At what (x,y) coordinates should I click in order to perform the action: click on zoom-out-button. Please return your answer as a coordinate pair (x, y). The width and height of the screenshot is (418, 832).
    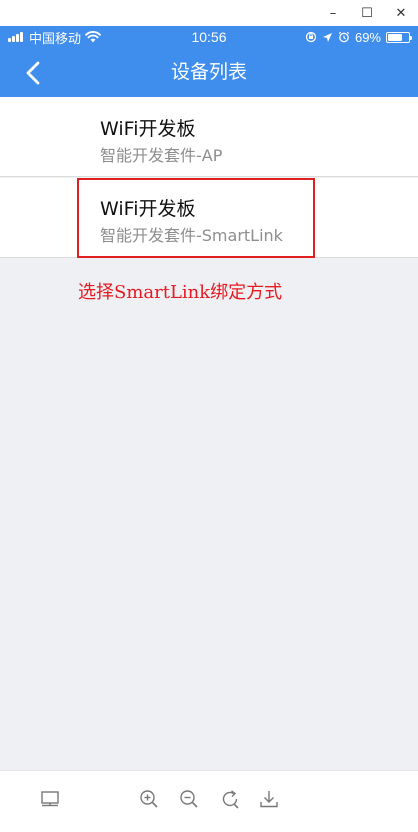
    Looking at the image, I should click on (189, 799).